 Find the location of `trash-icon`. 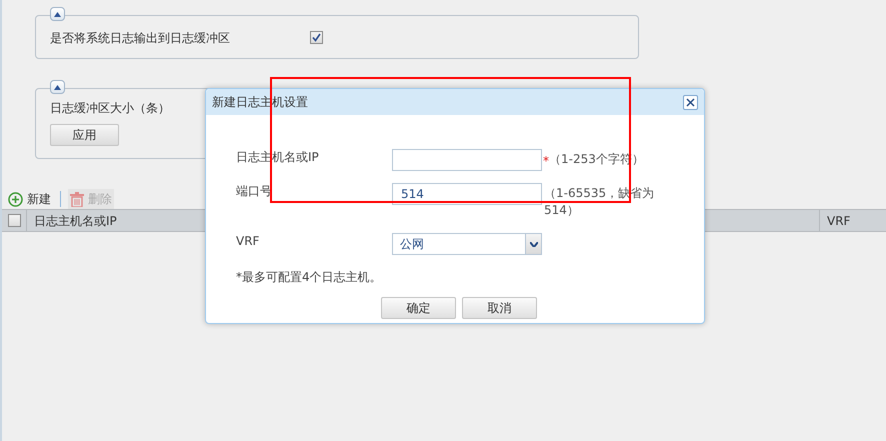

trash-icon is located at coordinates (77, 199).